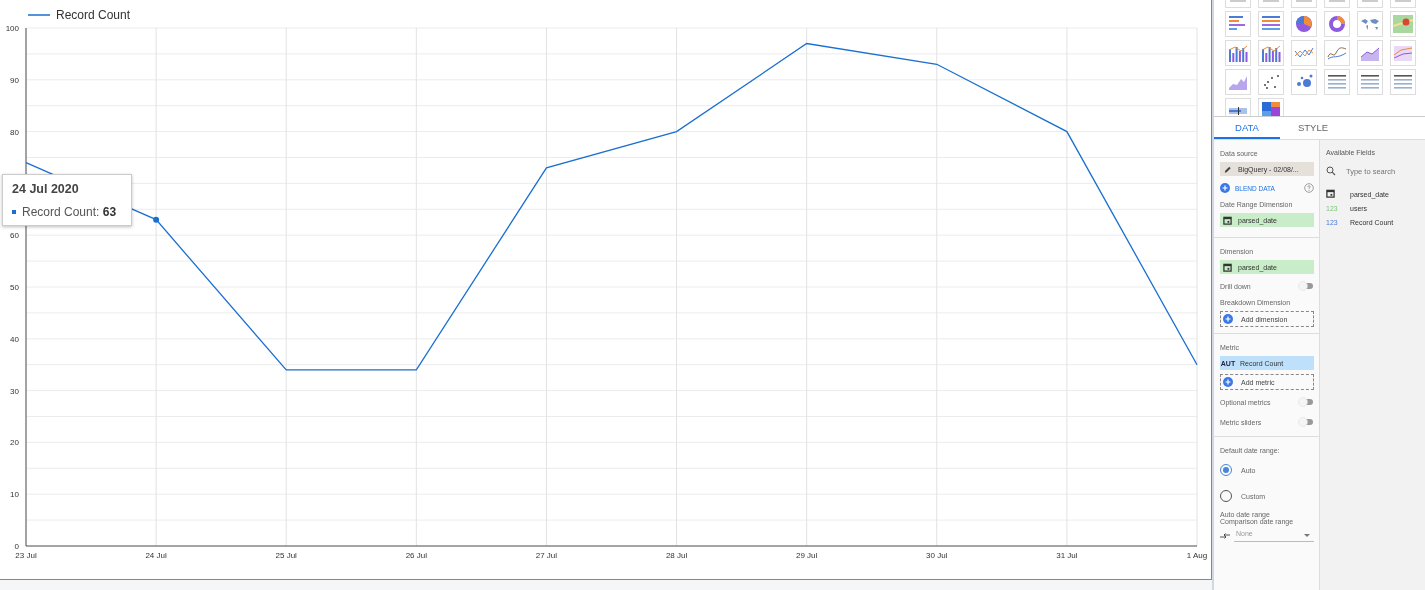 This screenshot has width=1425, height=590. Describe the element at coordinates (26, 555) in the screenshot. I see `x-tick-label: 23 Jul` at that location.